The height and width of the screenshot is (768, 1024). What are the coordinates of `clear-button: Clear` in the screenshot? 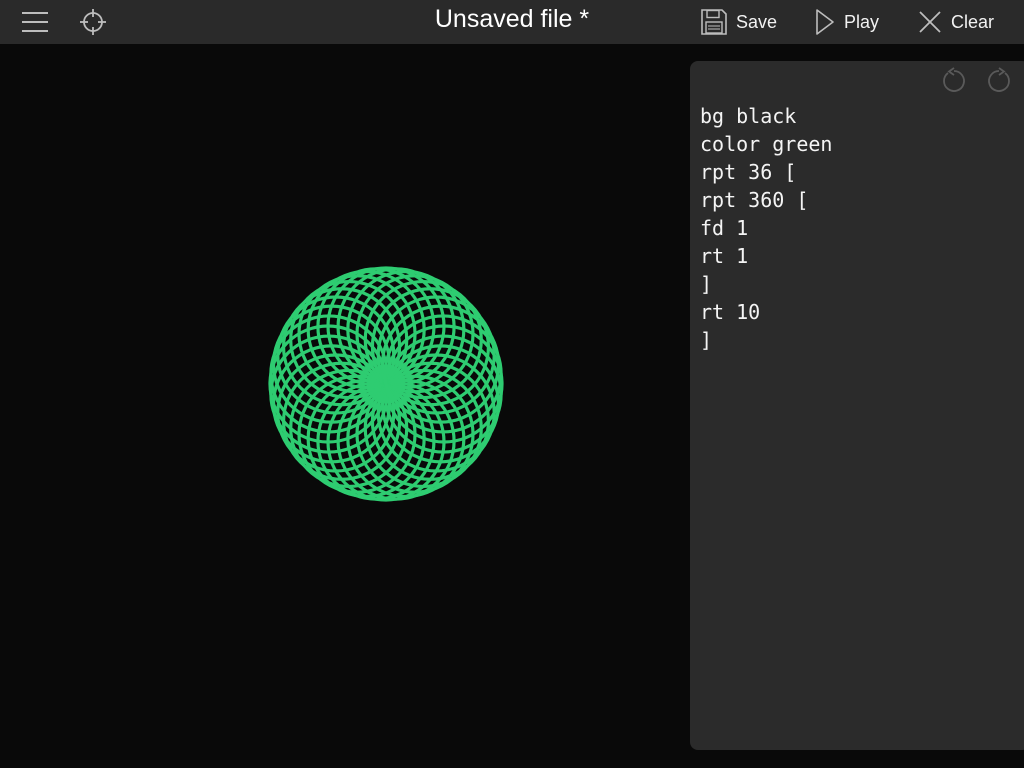 It's located at (955, 22).